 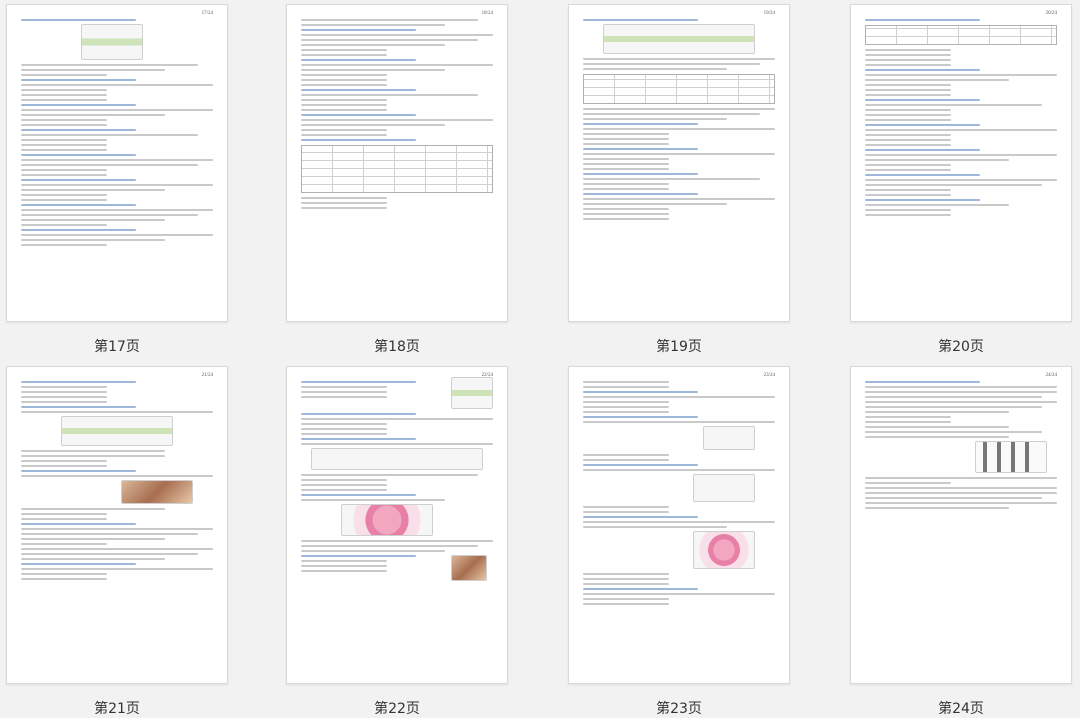 I want to click on thumbnail-page-22: 22/24 第22页, so click(x=397, y=542).